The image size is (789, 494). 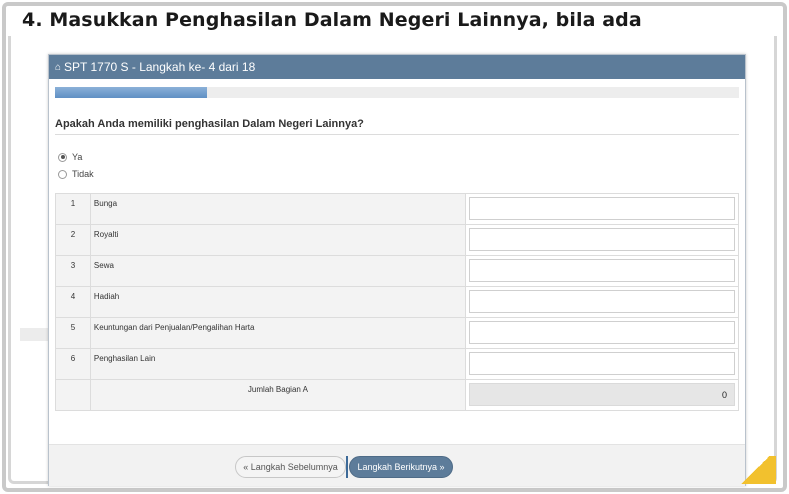 I want to click on row-number: 4, so click(x=73, y=302).